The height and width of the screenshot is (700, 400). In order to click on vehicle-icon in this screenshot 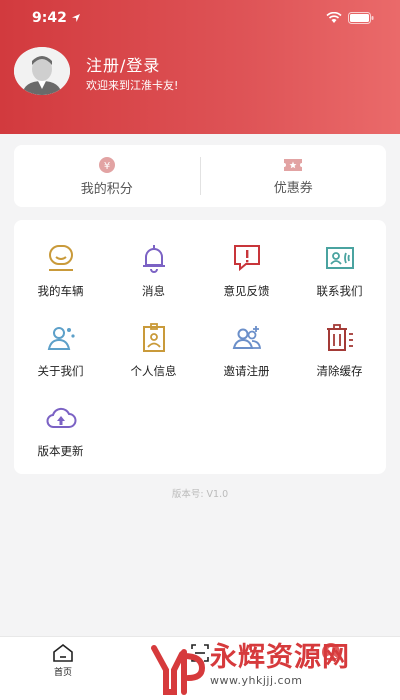, I will do `click(60, 258)`.